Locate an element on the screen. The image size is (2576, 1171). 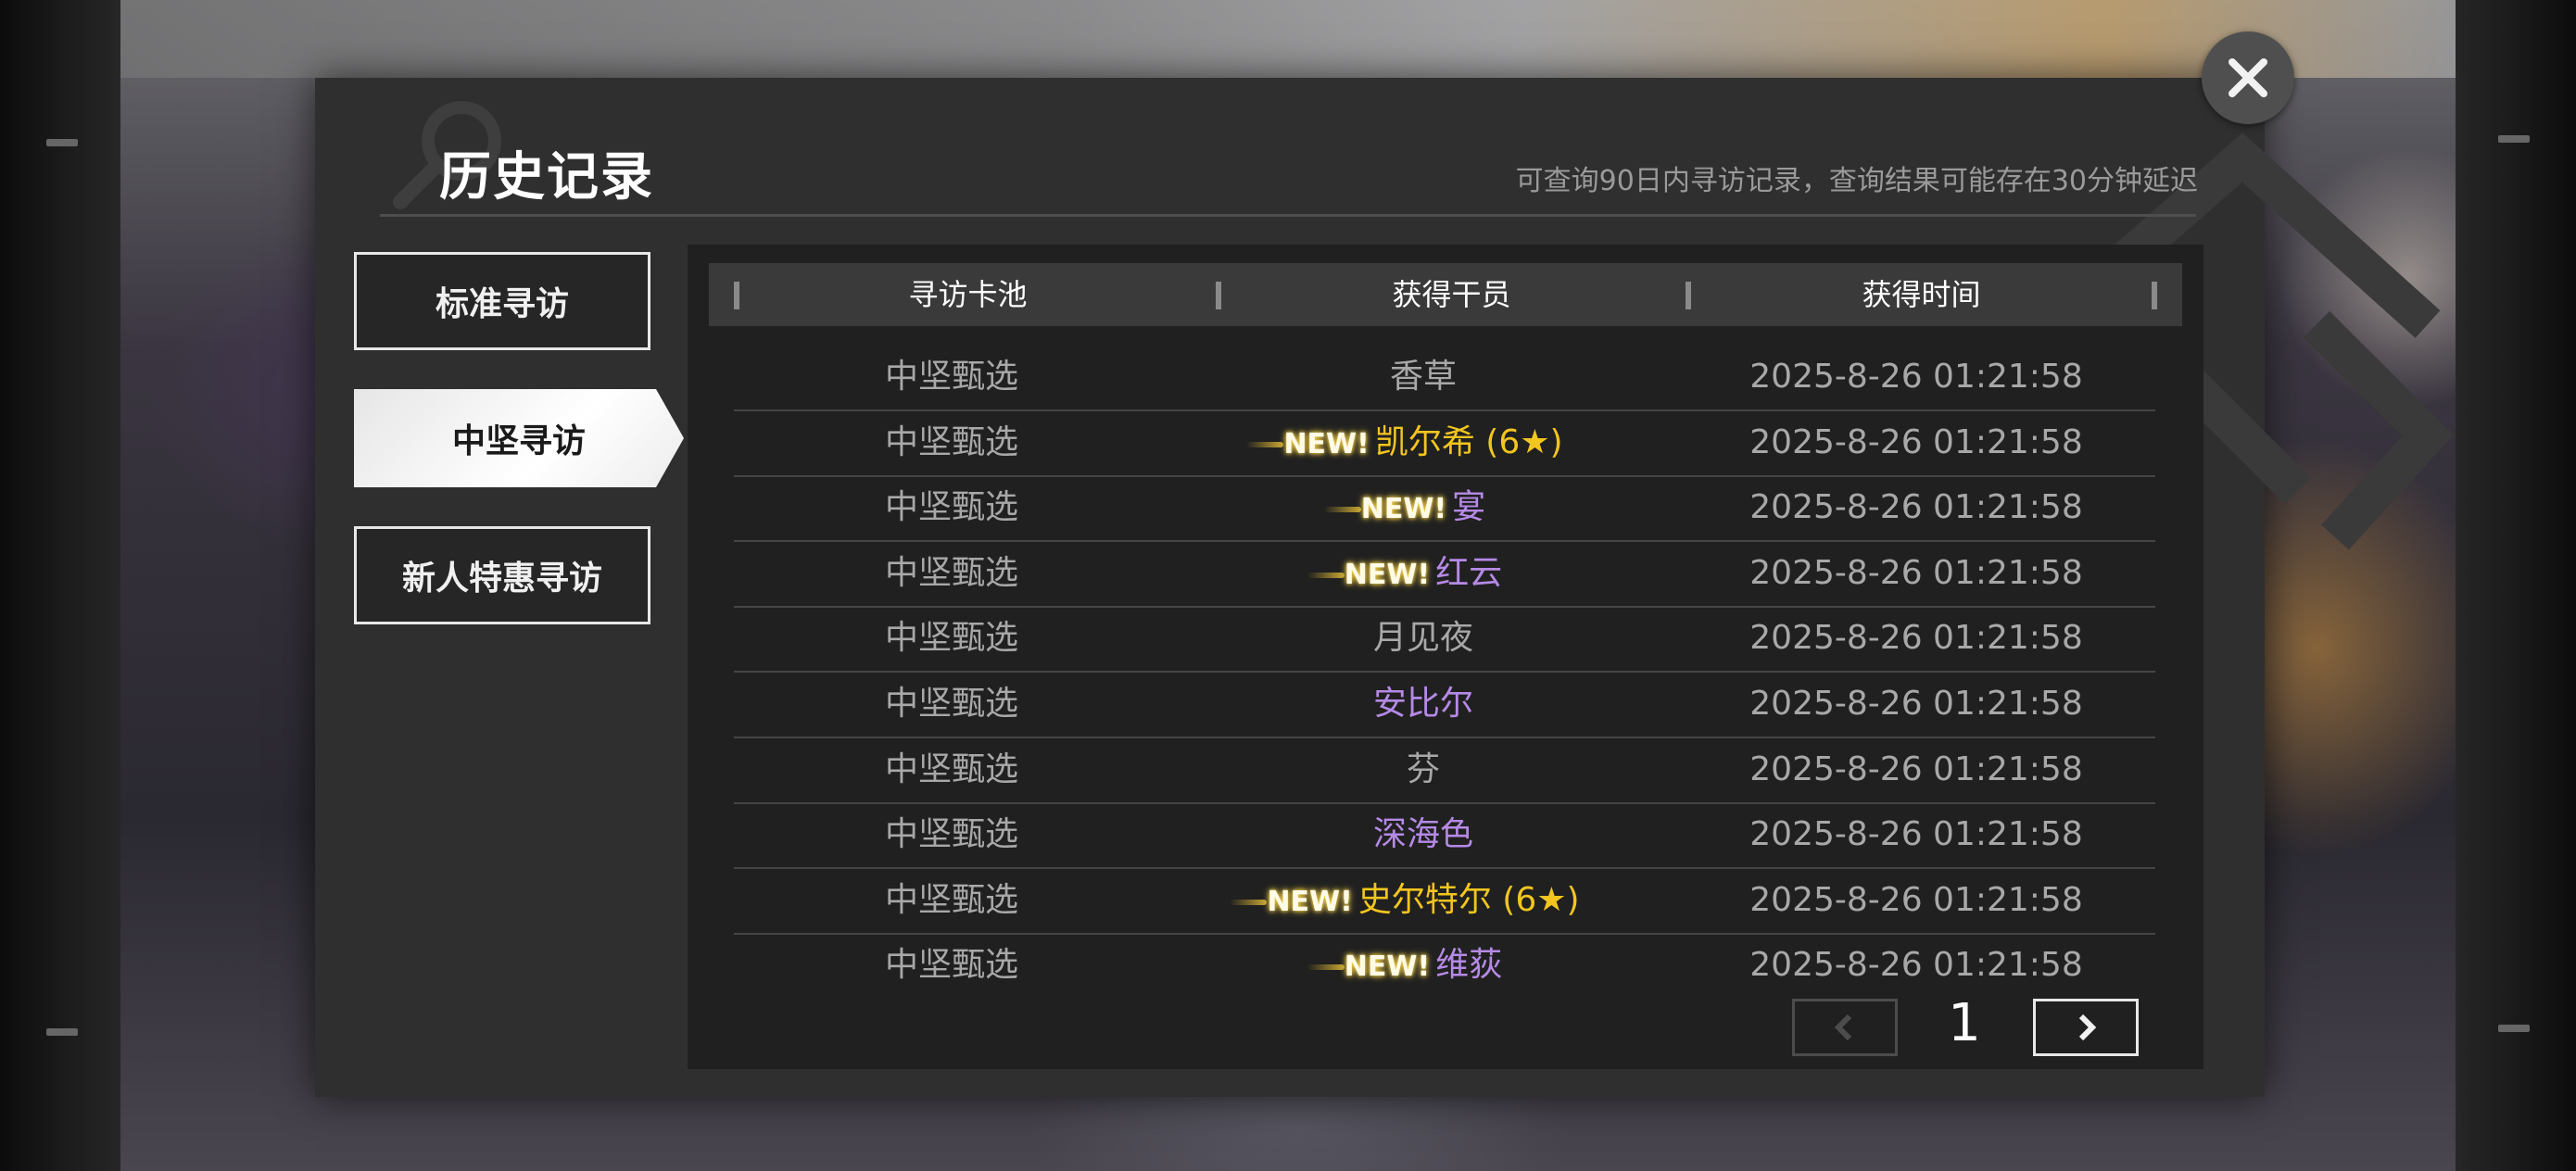
column-header-time: 获得时间 is located at coordinates (1921, 294).